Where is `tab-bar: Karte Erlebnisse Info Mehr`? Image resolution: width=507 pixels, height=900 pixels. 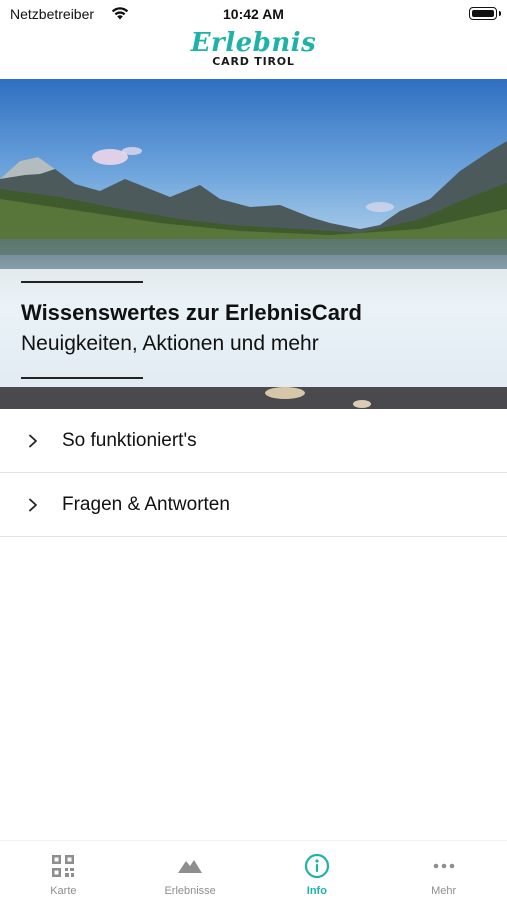
tab-bar: Karte Erlebnisse Info Mehr is located at coordinates (253, 870).